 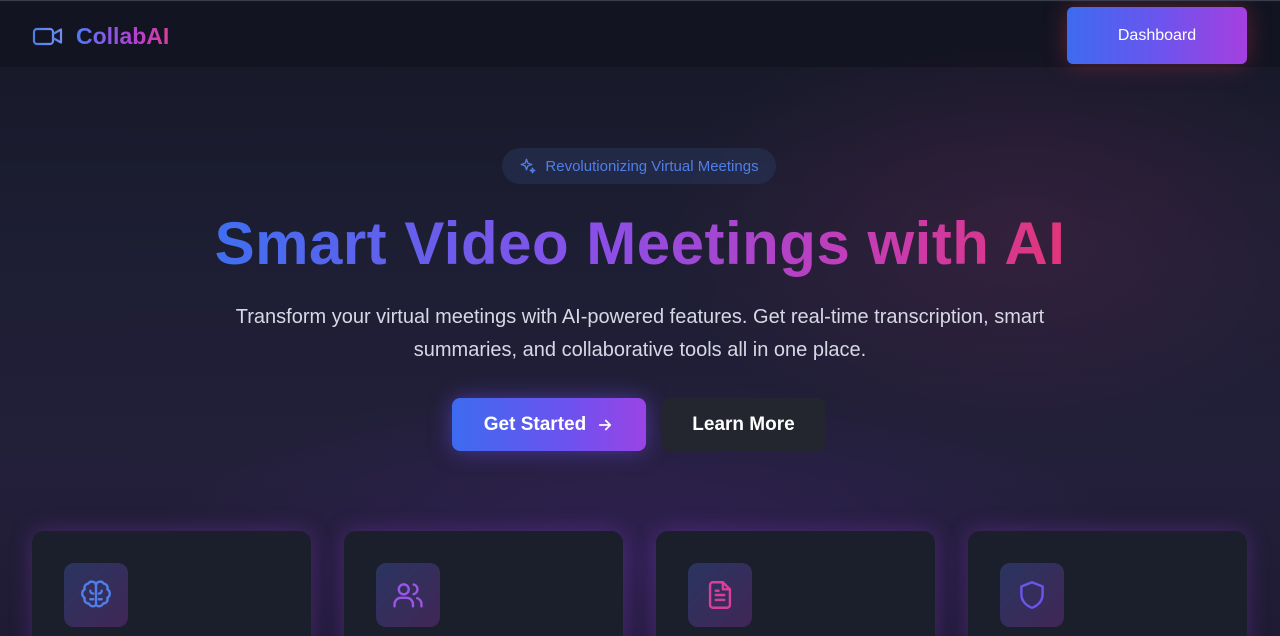 I want to click on get-started-label: Get Started, so click(x=535, y=424).